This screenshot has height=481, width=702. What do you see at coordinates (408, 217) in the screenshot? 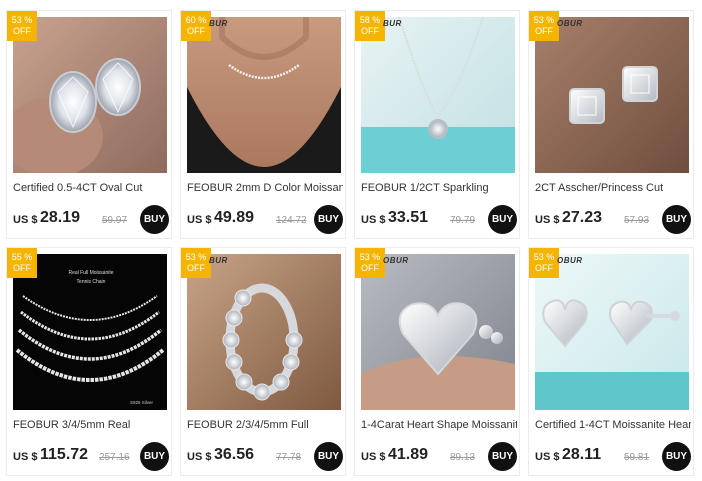
I see `sale-price: 33.51` at bounding box center [408, 217].